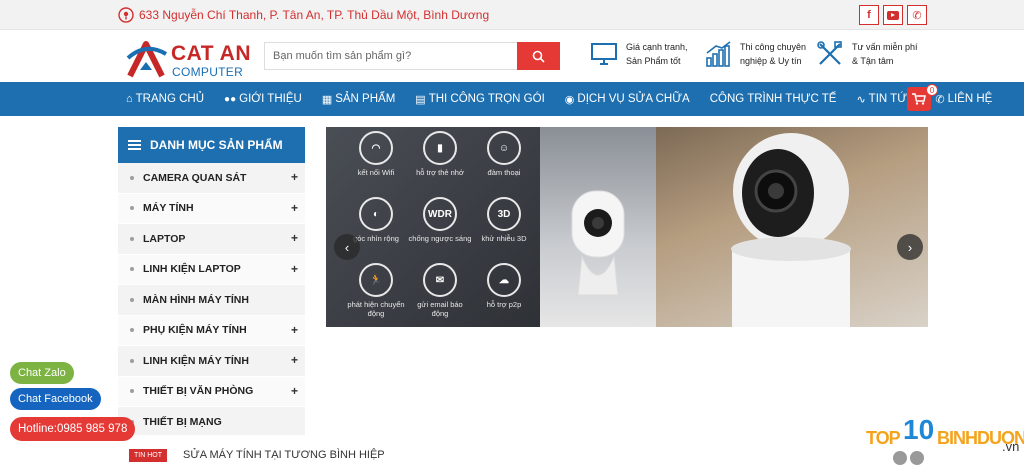  What do you see at coordinates (211, 208) in the screenshot?
I see `category-item: MÁY TÍNH +` at bounding box center [211, 208].